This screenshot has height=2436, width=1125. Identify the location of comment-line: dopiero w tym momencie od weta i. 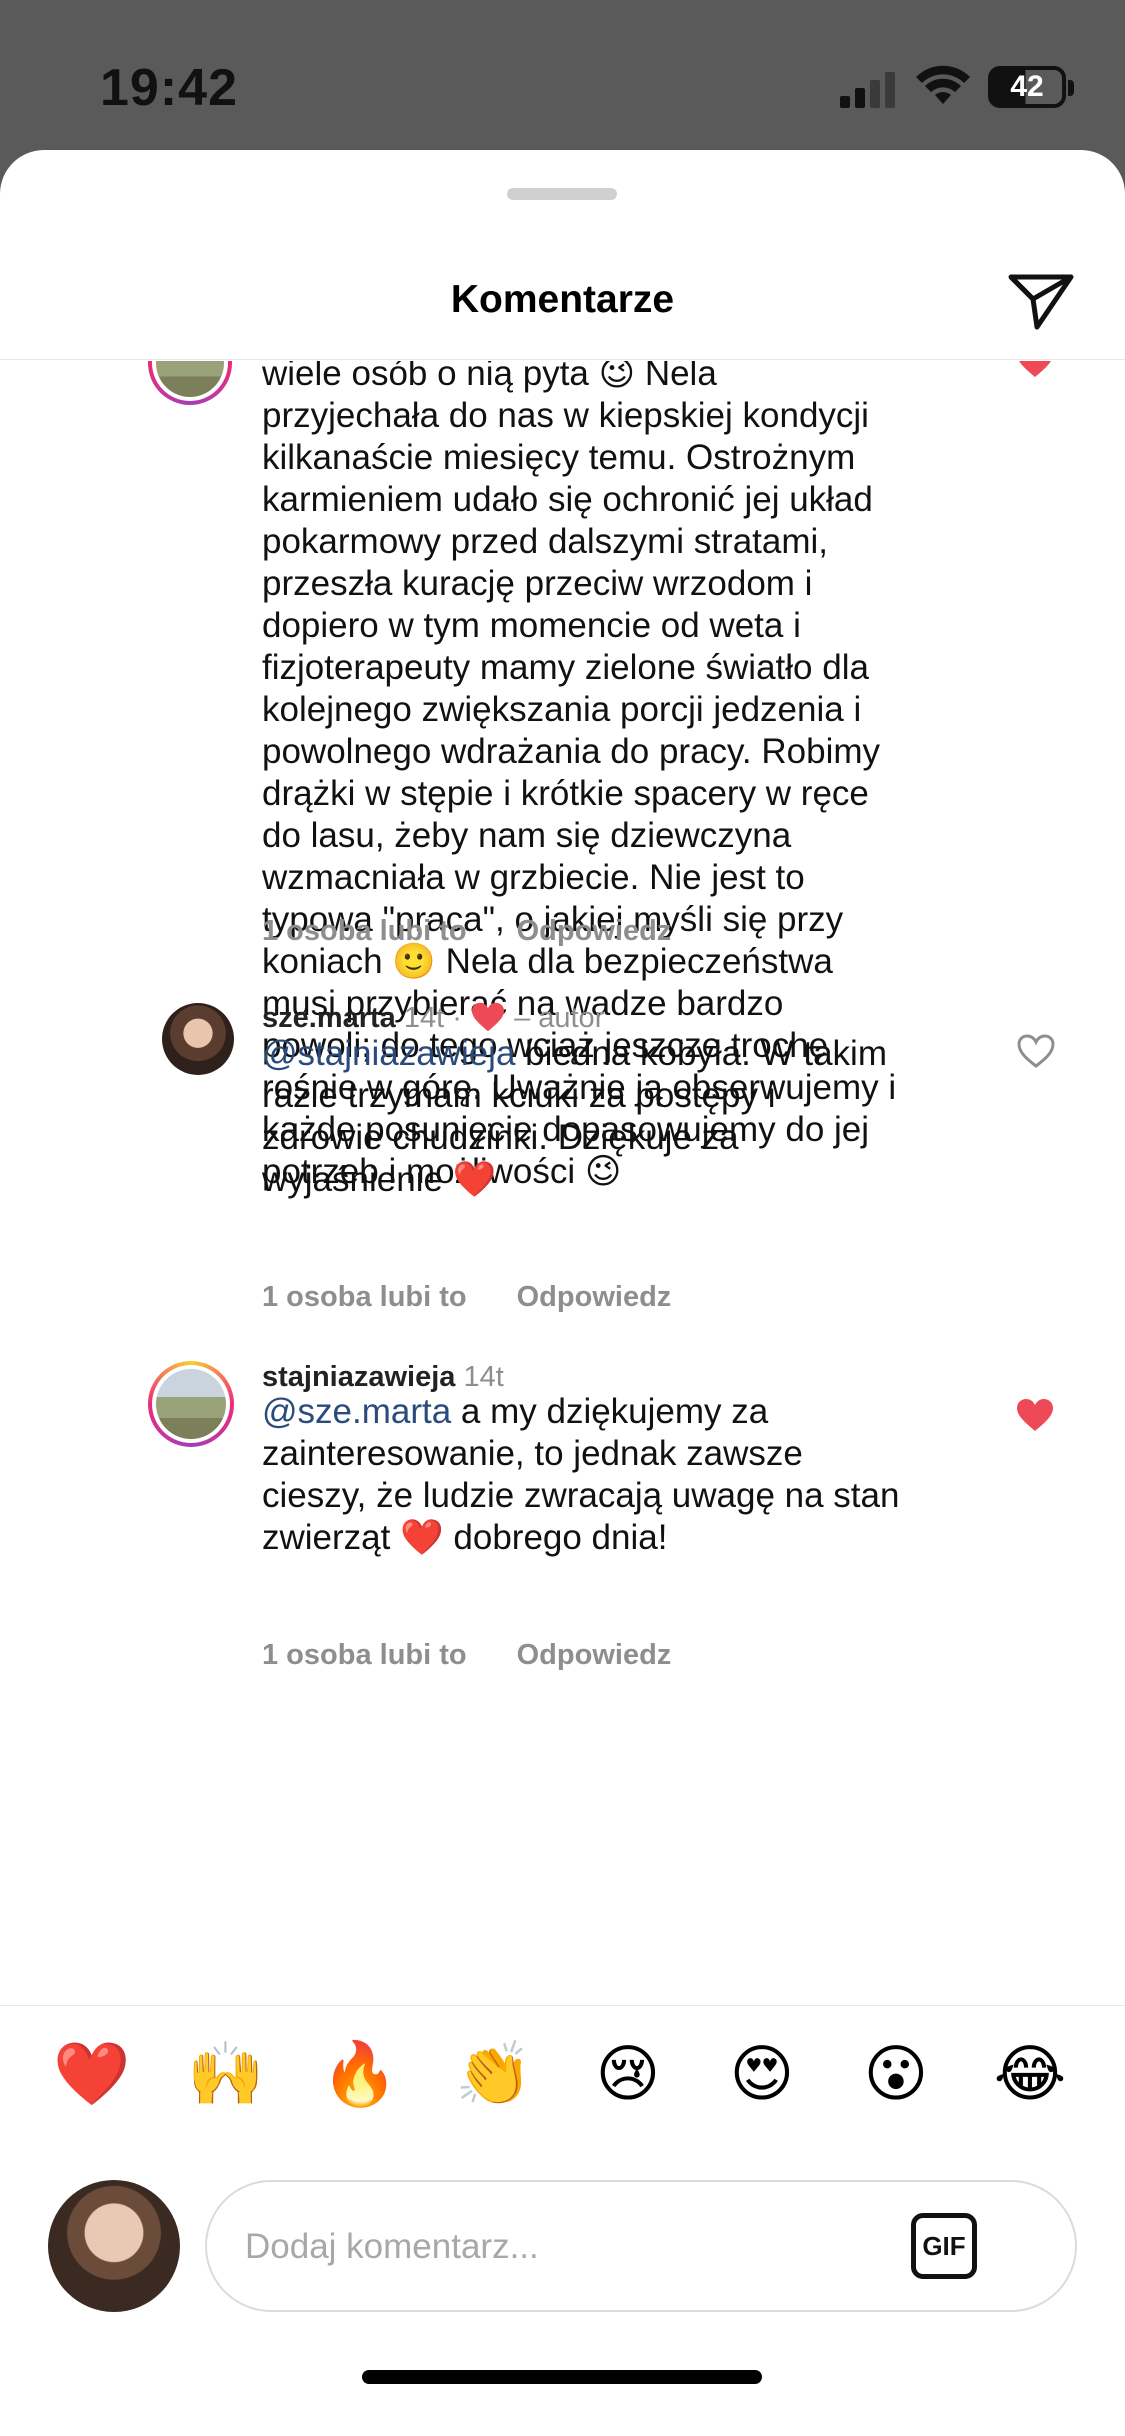
(531, 625).